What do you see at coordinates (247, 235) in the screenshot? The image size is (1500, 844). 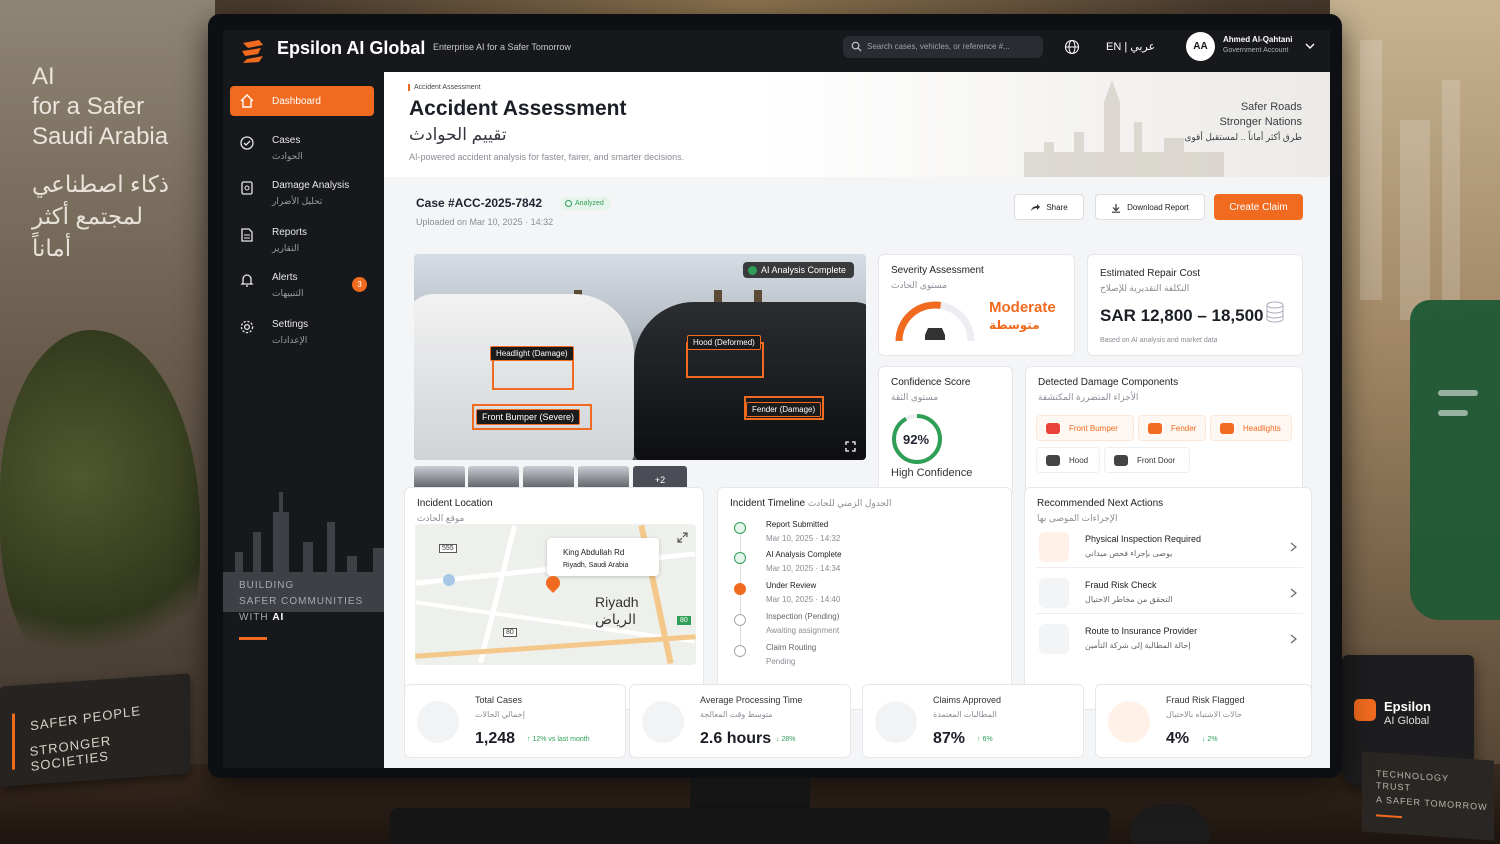 I see `report-icon` at bounding box center [247, 235].